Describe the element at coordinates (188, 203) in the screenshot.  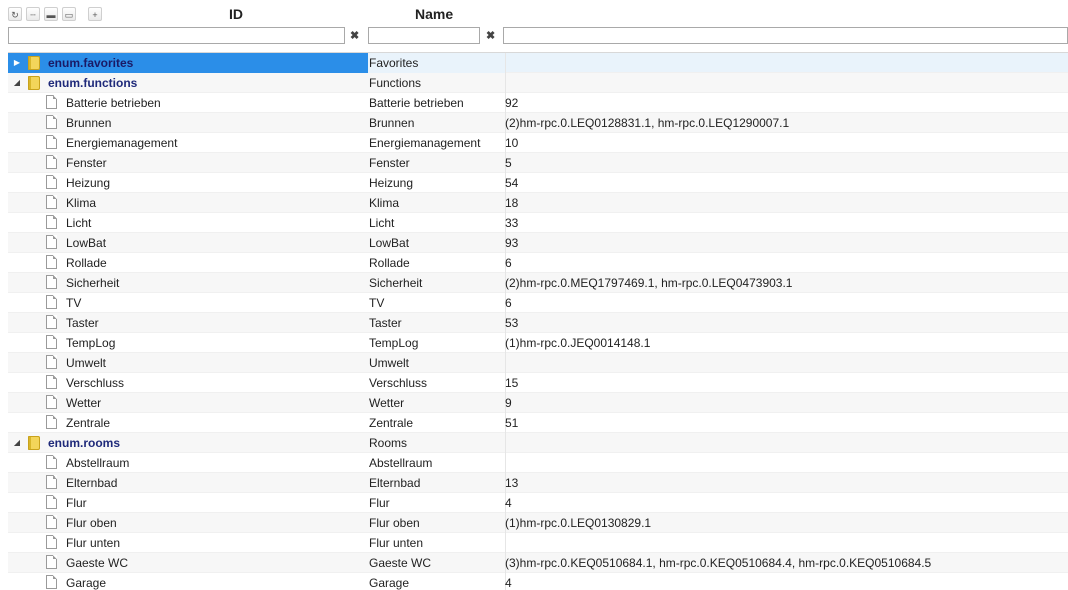
I see `id-cell: Klima` at that location.